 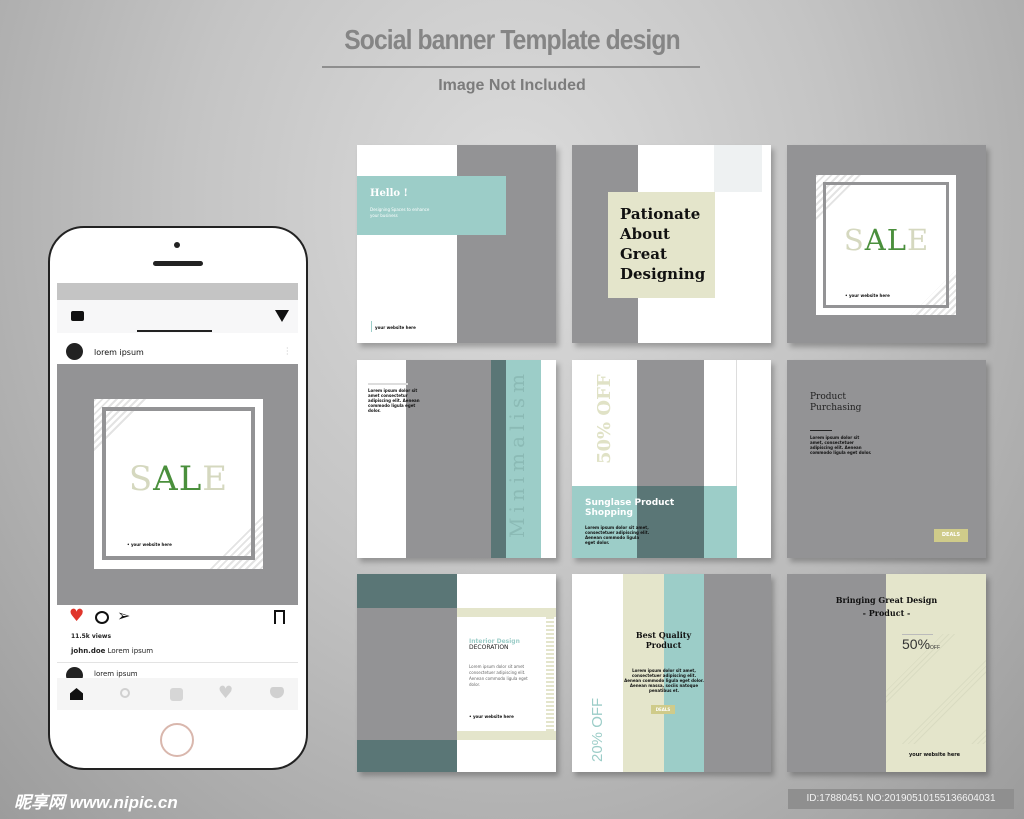 What do you see at coordinates (277, 693) in the screenshot?
I see `profile-icon` at bounding box center [277, 693].